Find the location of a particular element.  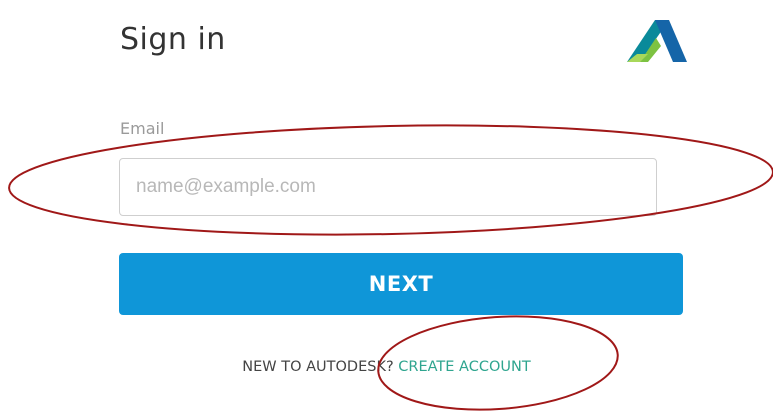

page-title: Sign in is located at coordinates (173, 39).